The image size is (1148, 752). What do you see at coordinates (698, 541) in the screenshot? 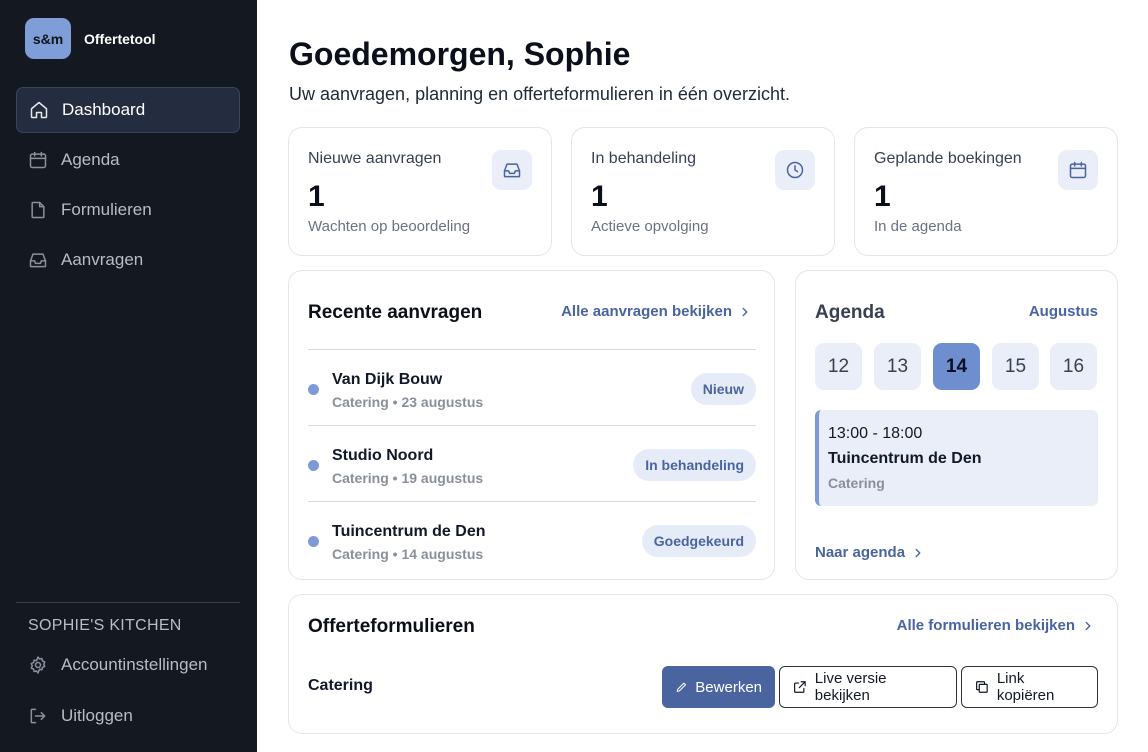
I see `status-badge: Goedgekeurd` at bounding box center [698, 541].